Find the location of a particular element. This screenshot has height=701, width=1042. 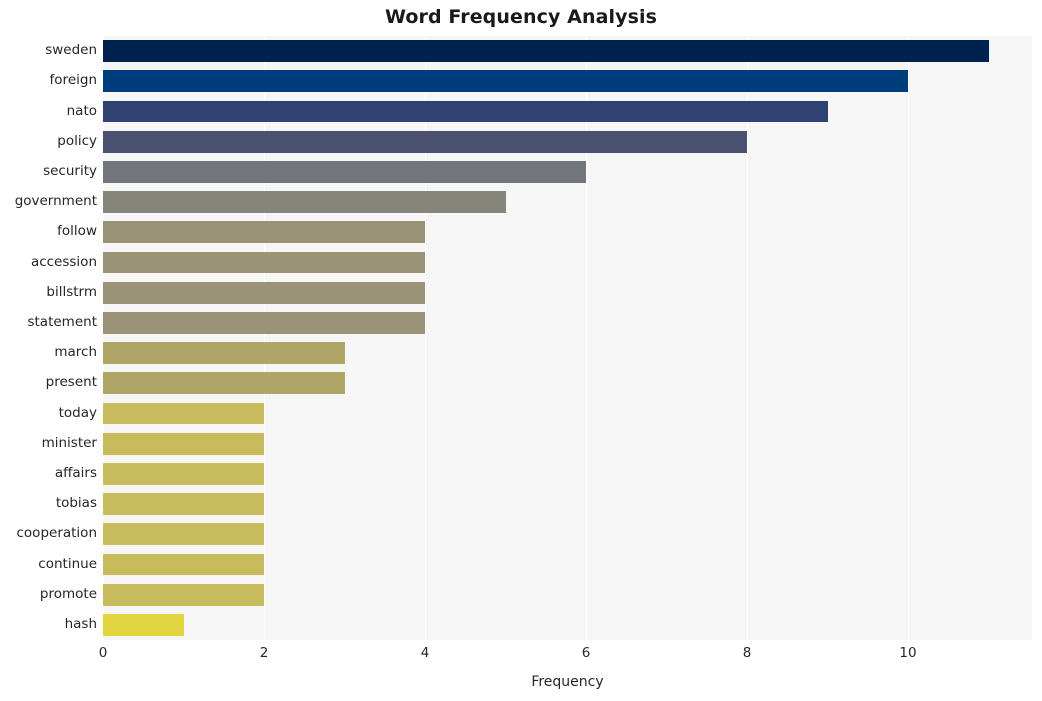

x-tick-label-2: 2 is located at coordinates (264, 653).